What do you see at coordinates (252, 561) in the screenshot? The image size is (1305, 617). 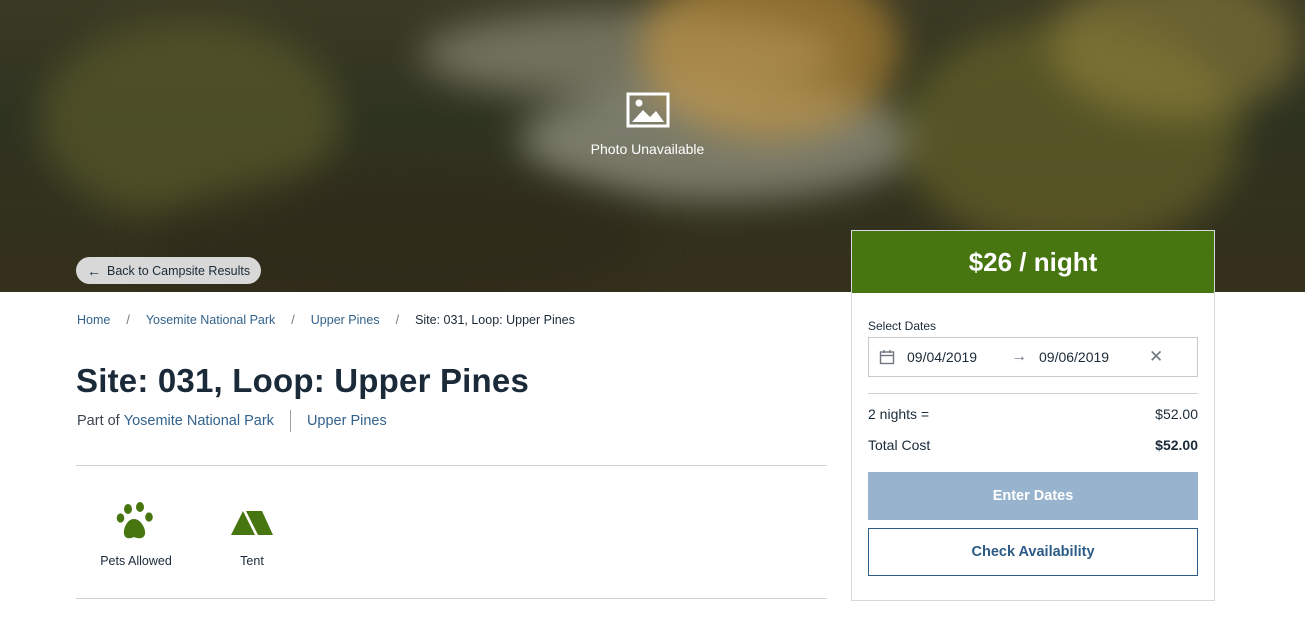 I see `amenity-label: Tent` at bounding box center [252, 561].